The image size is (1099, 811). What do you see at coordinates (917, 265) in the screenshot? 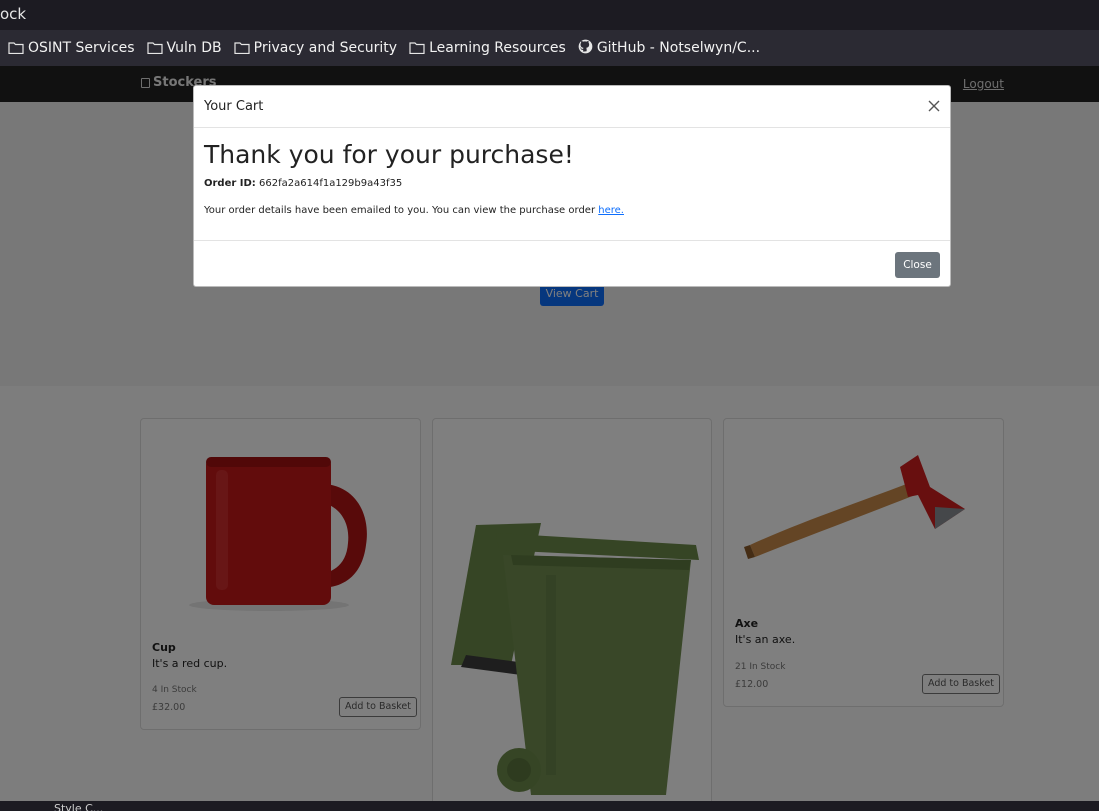
I see `close-button: Close` at bounding box center [917, 265].